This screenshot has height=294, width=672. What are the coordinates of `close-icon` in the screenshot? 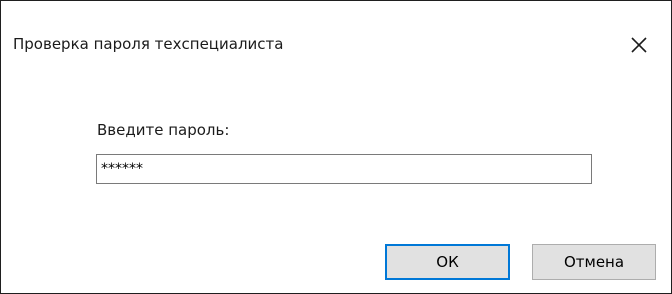 It's located at (639, 45).